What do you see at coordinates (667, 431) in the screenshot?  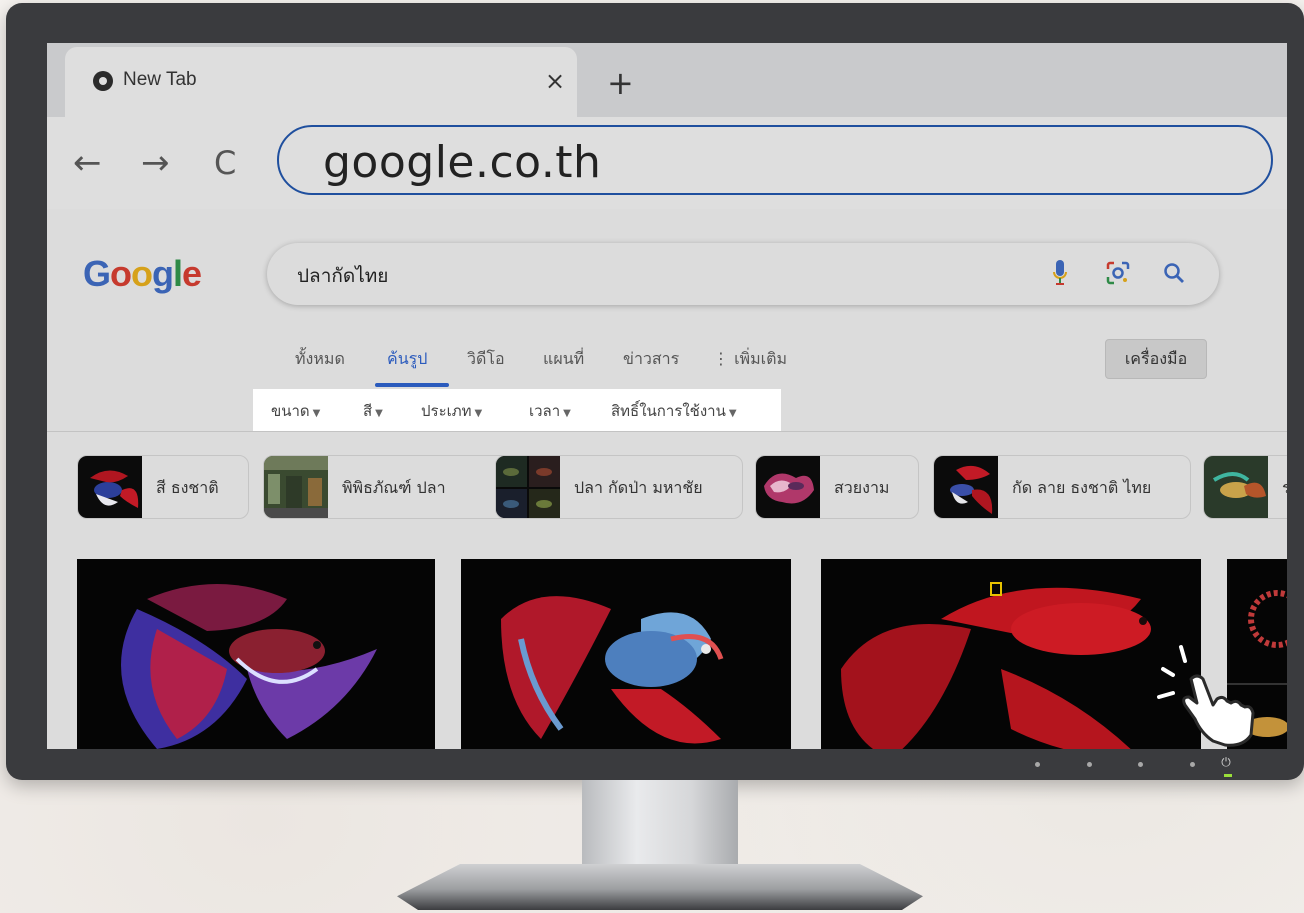 I see `divider` at bounding box center [667, 431].